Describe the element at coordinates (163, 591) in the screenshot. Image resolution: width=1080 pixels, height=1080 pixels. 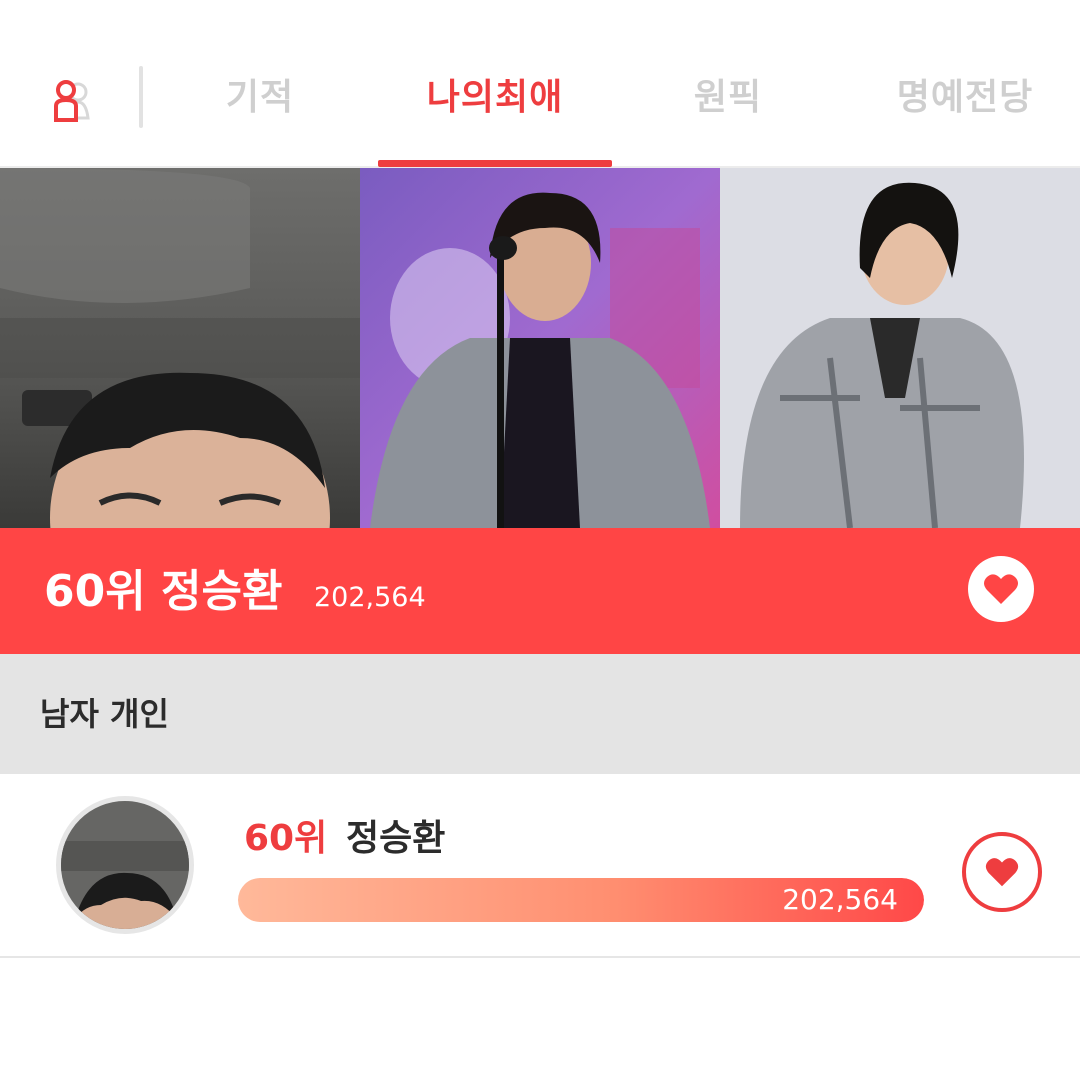
I see `banner-rank-name: 60위 정승환` at that location.